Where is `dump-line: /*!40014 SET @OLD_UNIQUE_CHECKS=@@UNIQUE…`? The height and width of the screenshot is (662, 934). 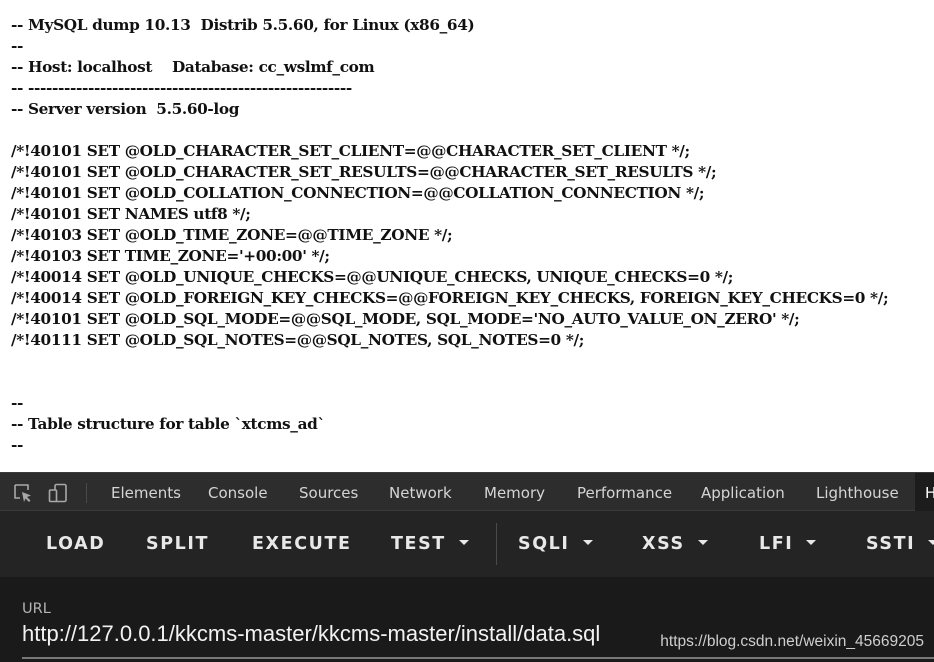 dump-line: /*!40014 SET @OLD_UNIQUE_CHECKS=@@UNIQUE… is located at coordinates (372, 277).